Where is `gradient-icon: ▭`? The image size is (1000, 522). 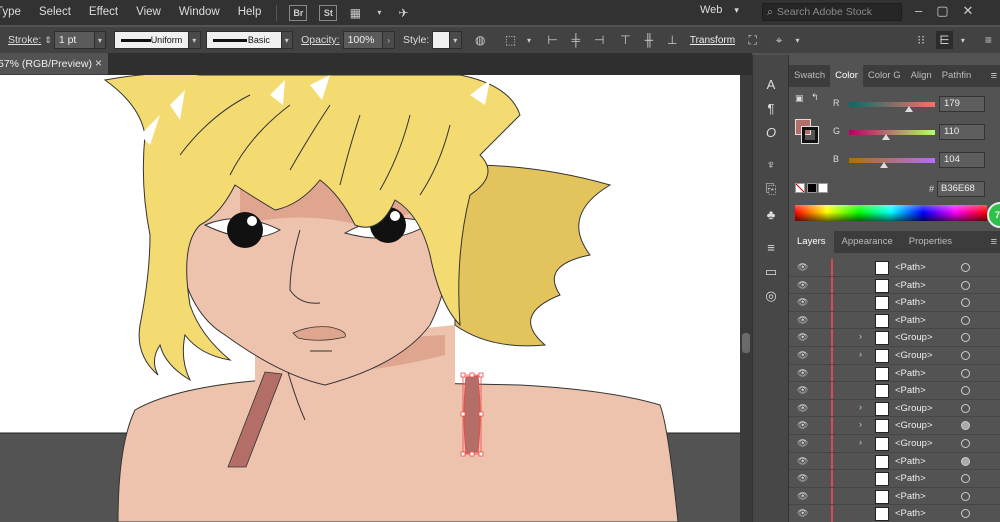
gradient-icon: ▭ is located at coordinates (771, 272).